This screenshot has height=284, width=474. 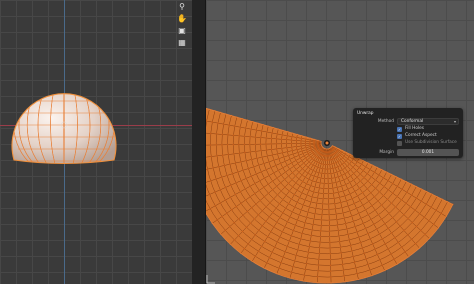 I want to click on use-subsurf-row: ✓ Use Subdivision Surface, so click(x=427, y=143).